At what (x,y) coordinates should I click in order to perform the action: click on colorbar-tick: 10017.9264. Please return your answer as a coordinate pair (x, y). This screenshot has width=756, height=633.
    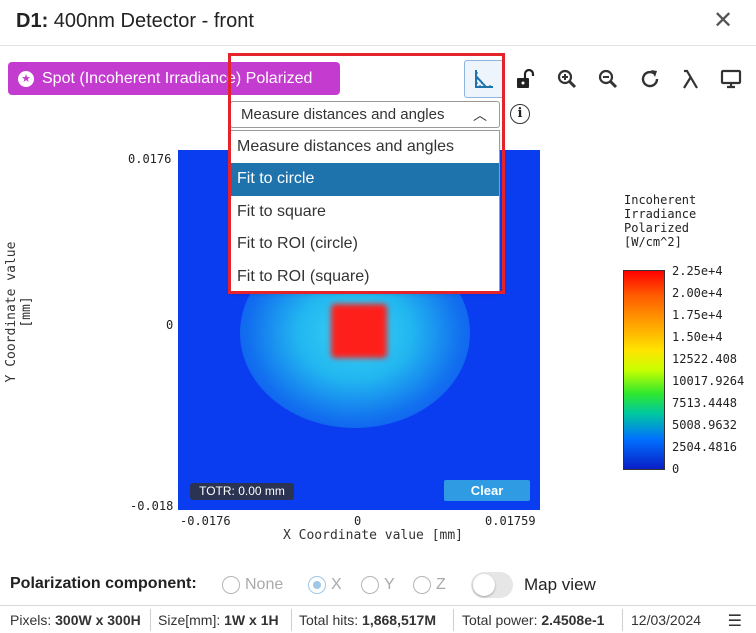
    Looking at the image, I should click on (708, 381).